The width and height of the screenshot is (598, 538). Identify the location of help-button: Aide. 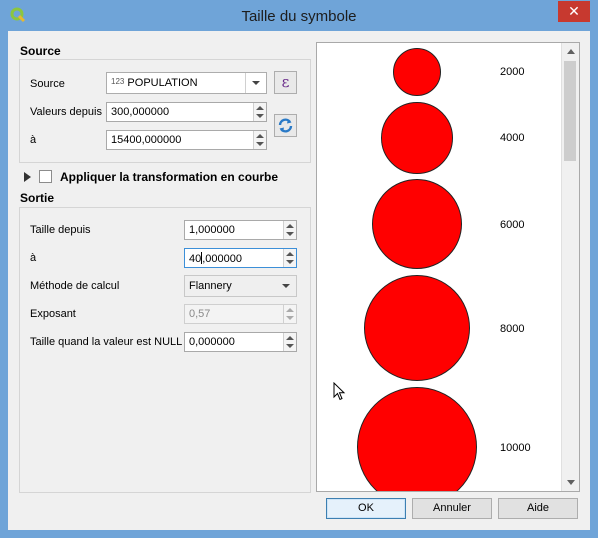
(538, 508).